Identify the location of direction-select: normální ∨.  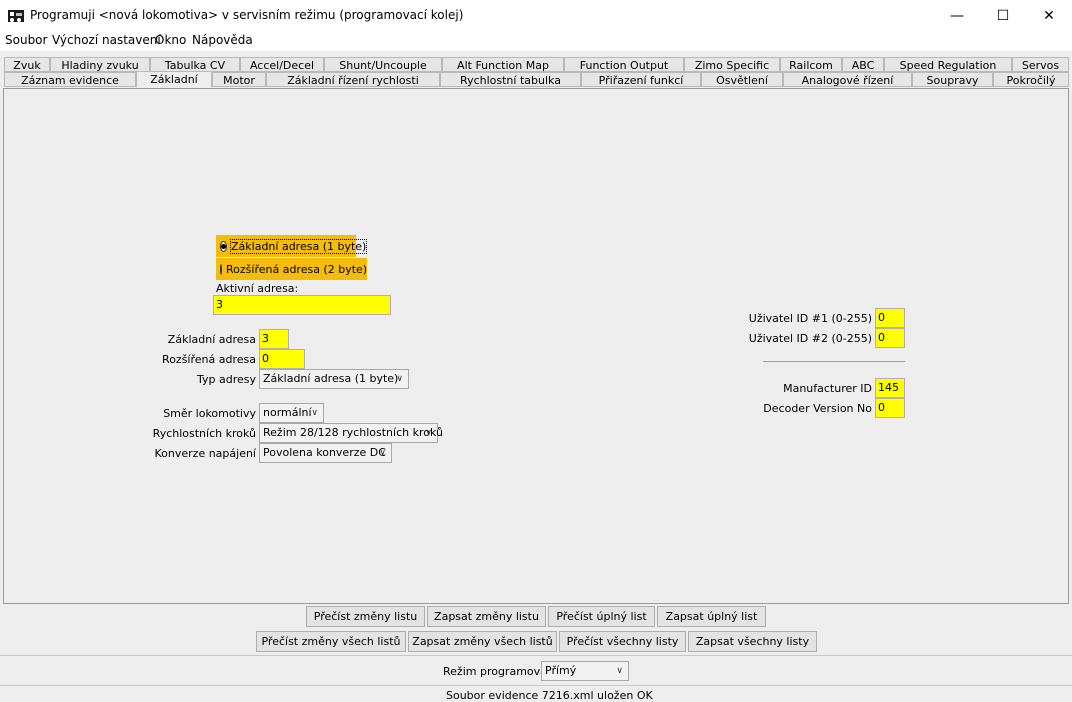
(291, 413).